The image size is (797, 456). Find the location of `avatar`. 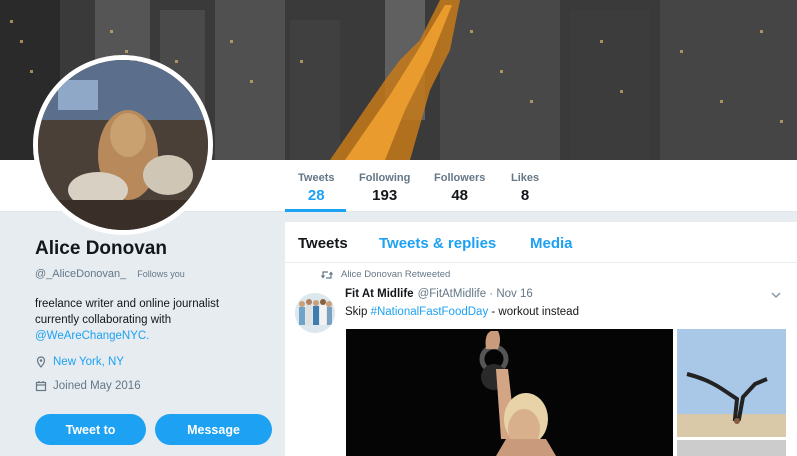

avatar is located at coordinates (123, 145).